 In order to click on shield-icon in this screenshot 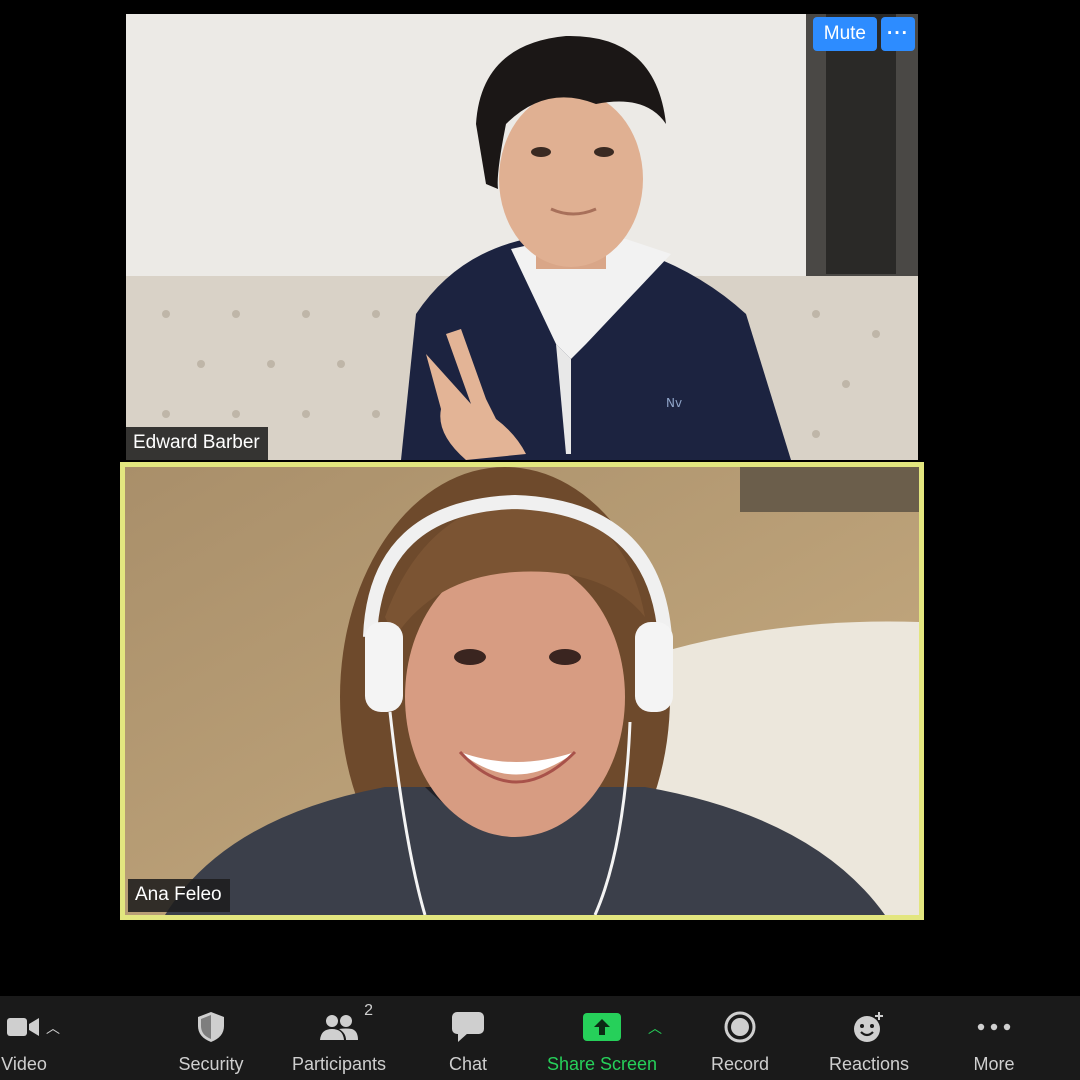, I will do `click(211, 1027)`.